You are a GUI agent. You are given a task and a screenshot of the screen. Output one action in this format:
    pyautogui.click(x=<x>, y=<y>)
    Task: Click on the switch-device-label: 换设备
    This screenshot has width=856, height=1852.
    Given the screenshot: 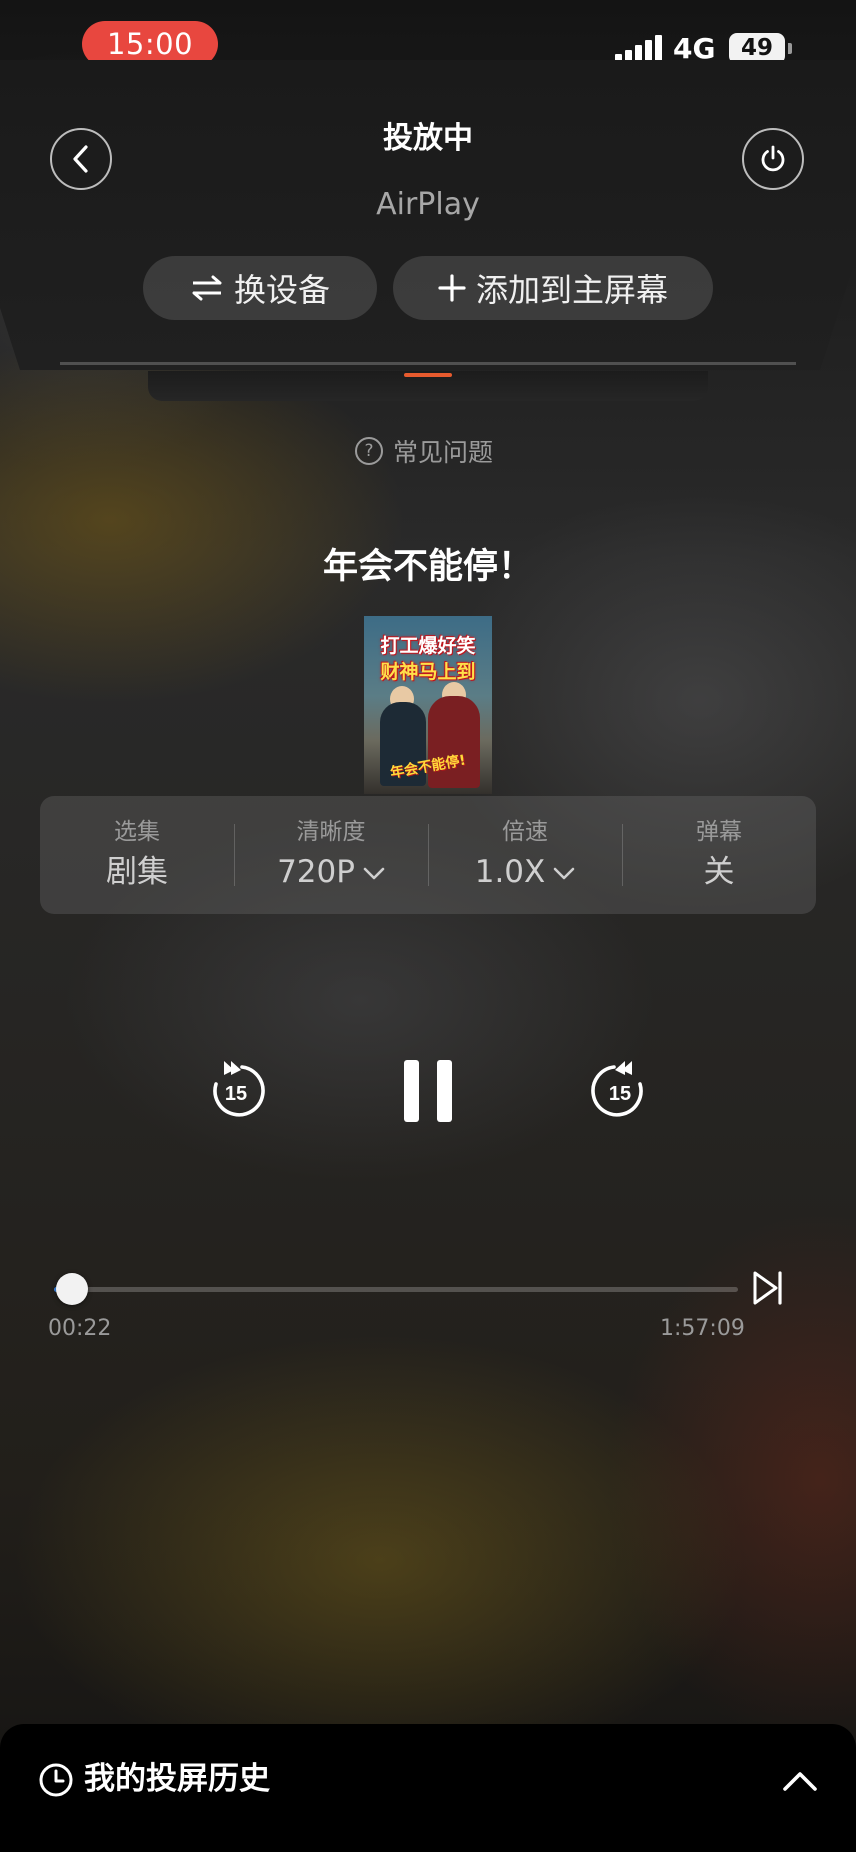 What is the action you would take?
    pyautogui.click(x=281, y=290)
    